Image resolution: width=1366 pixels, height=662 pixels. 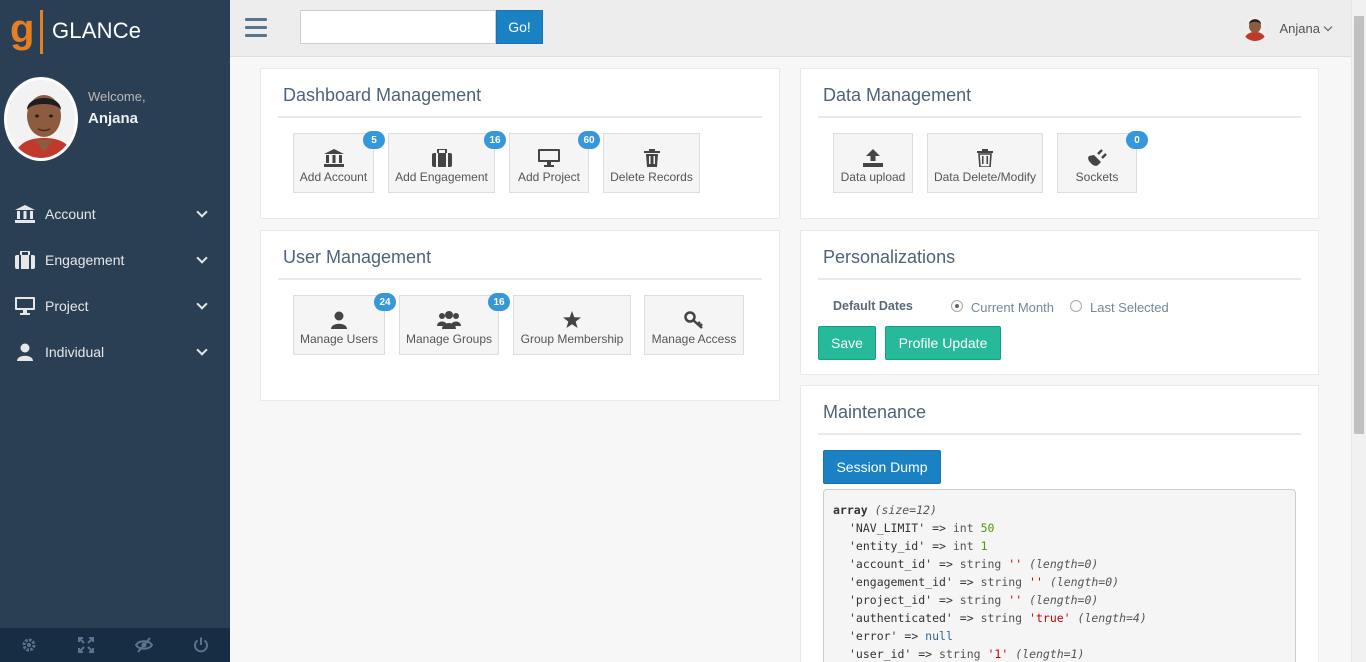 I want to click on add-project-button: Add Project 60, so click(x=554, y=162).